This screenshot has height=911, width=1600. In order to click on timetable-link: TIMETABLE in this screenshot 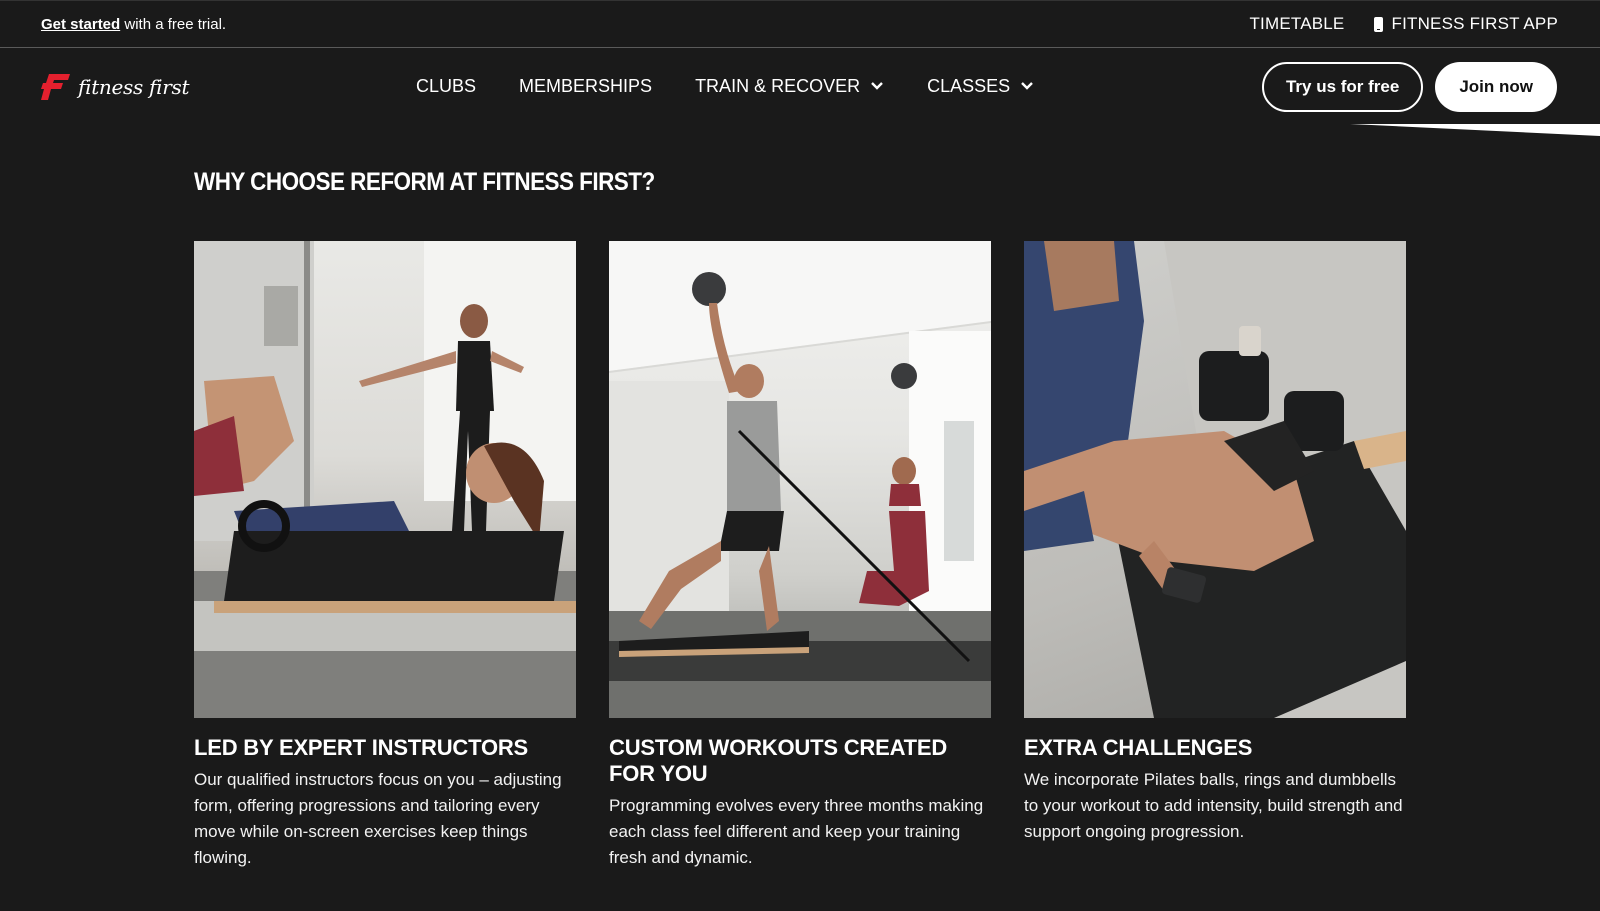, I will do `click(1296, 24)`.